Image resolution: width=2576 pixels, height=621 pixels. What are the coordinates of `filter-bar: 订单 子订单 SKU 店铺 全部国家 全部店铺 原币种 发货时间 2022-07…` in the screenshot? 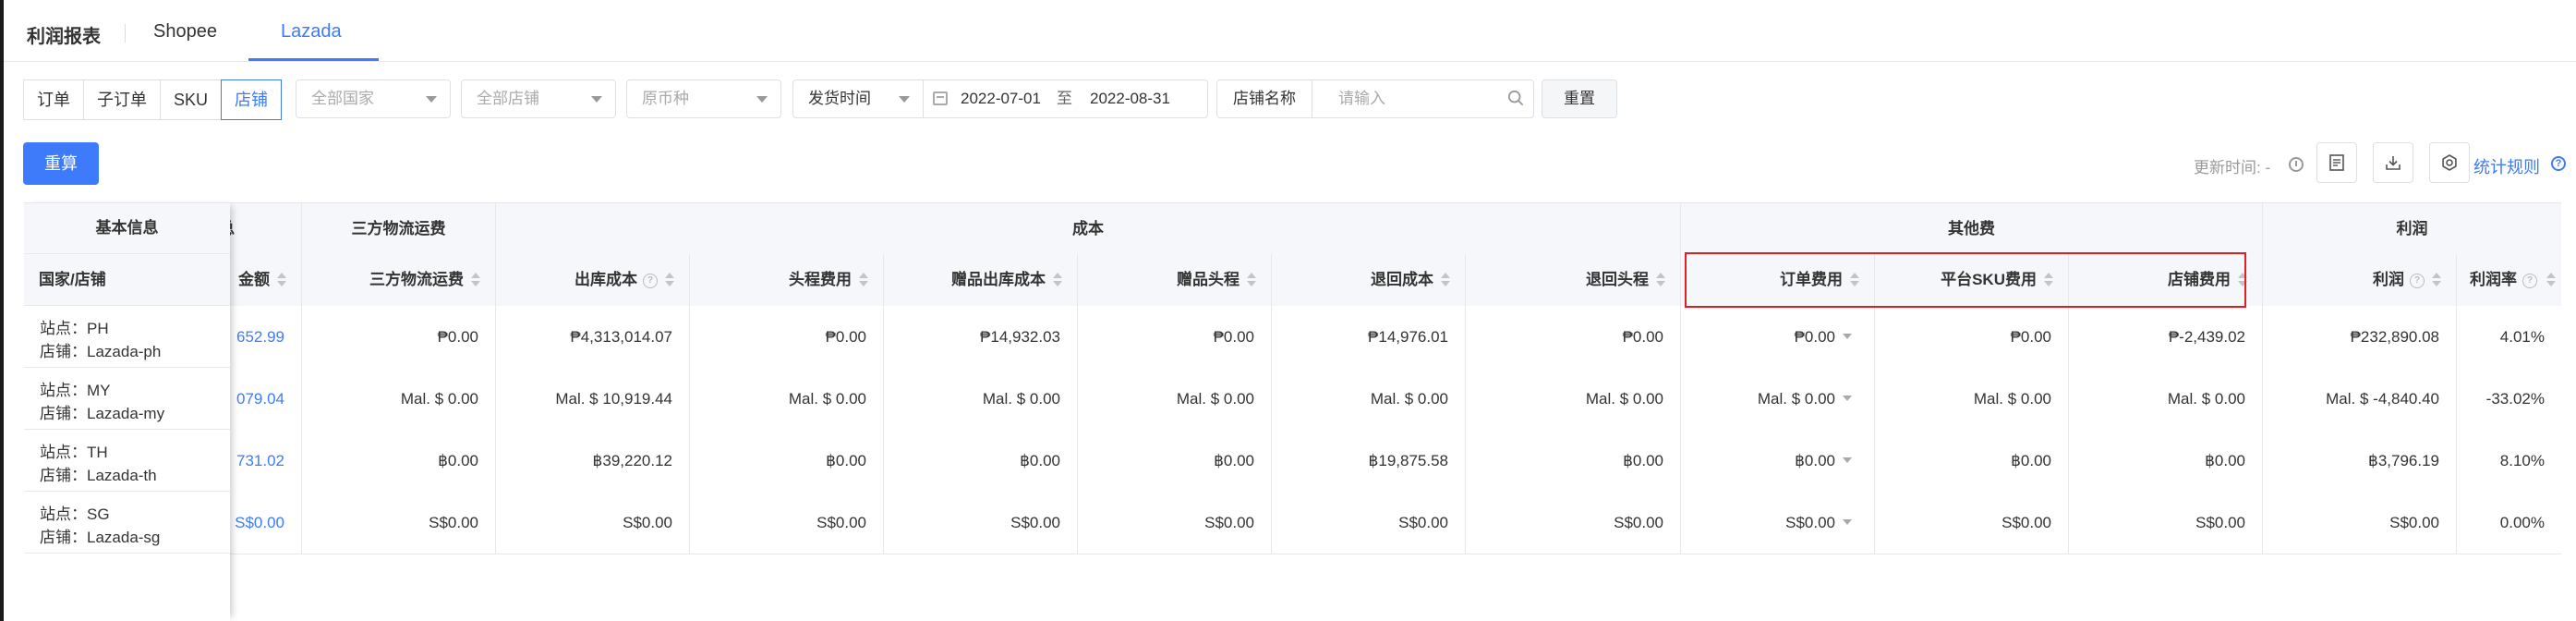 It's located at (1290, 101).